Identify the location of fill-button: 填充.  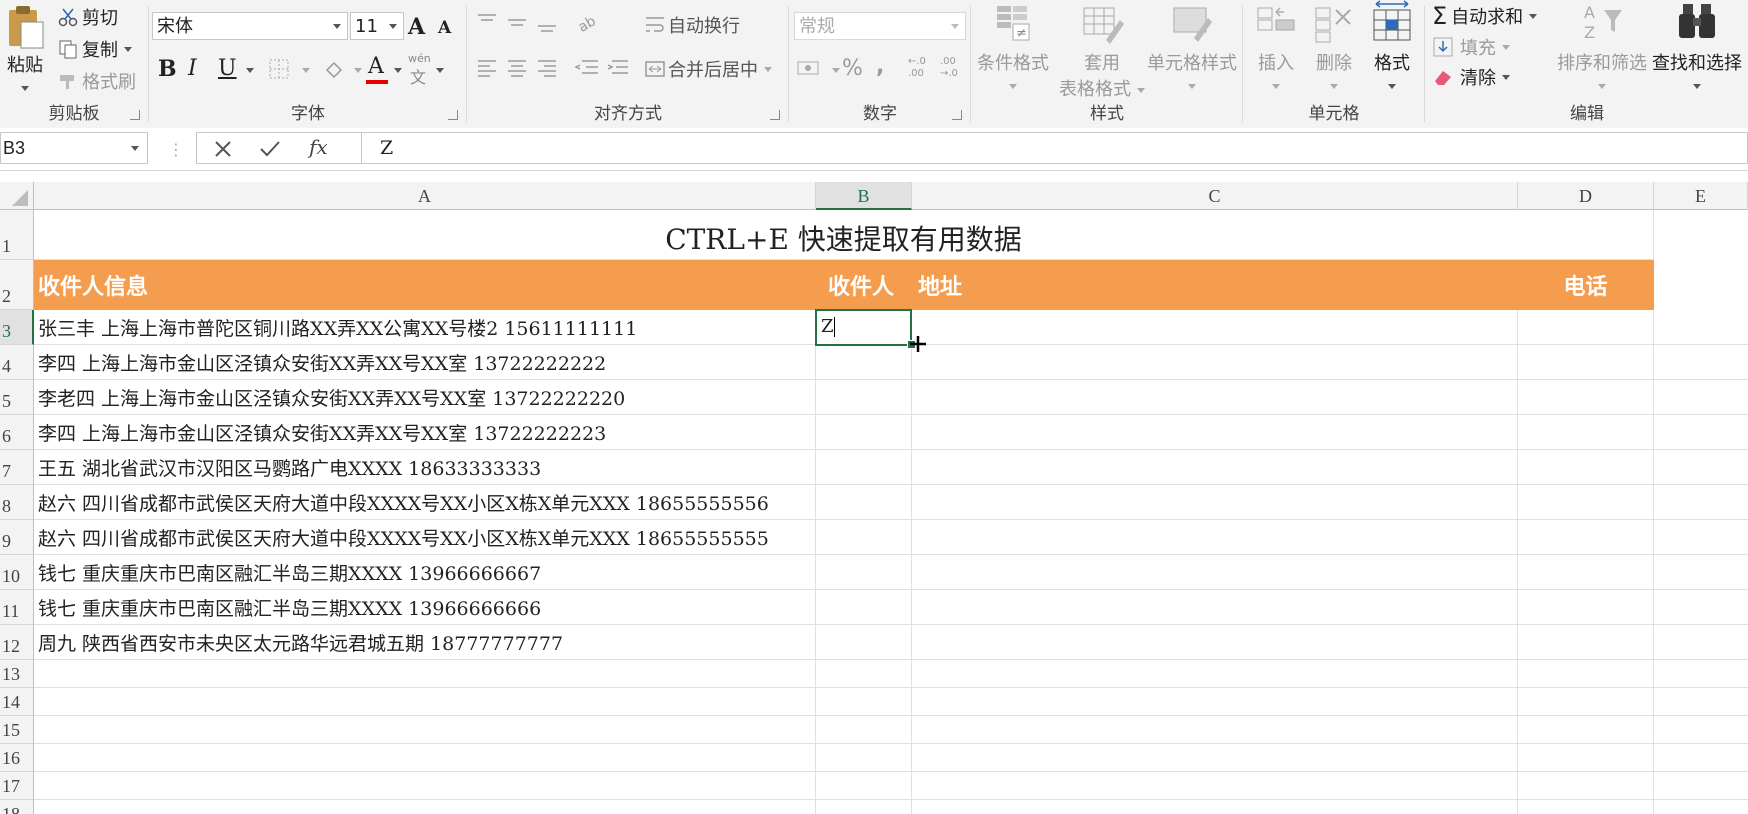
(1471, 47).